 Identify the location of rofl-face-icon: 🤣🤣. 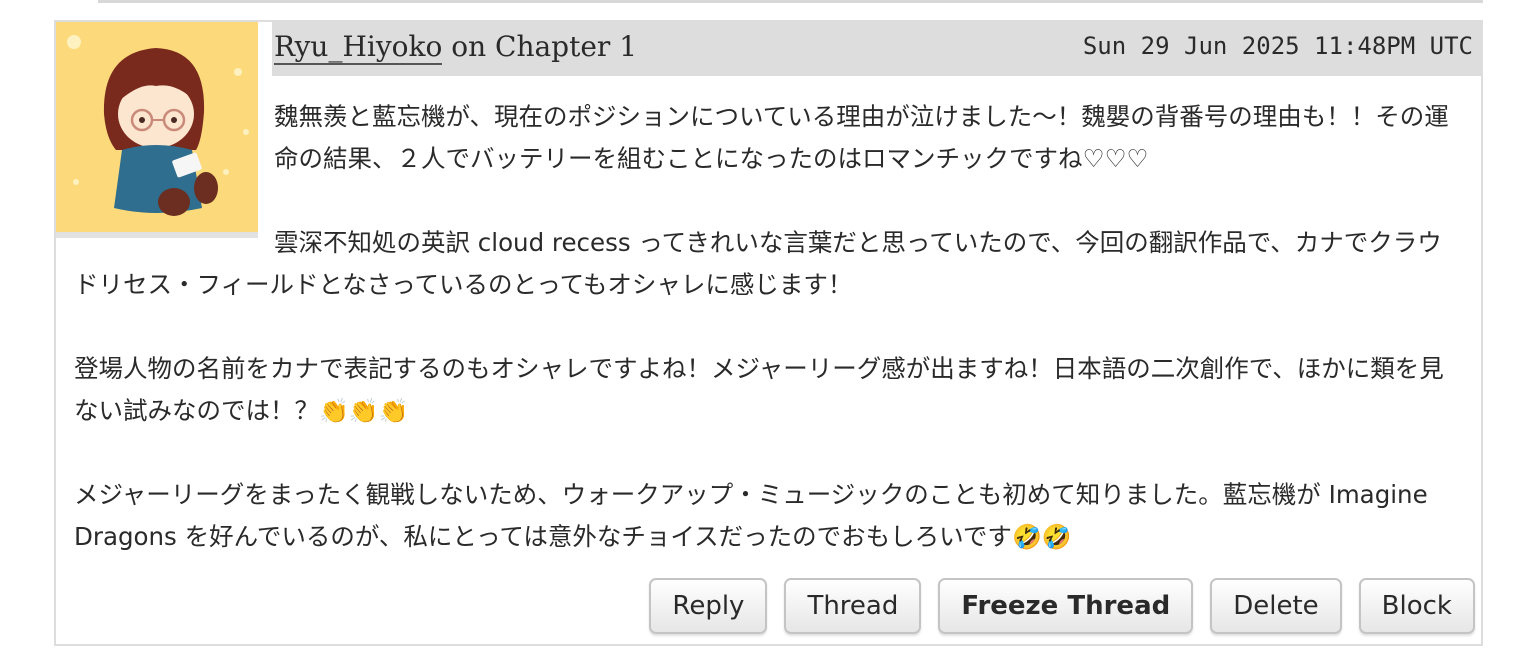
(1041, 537).